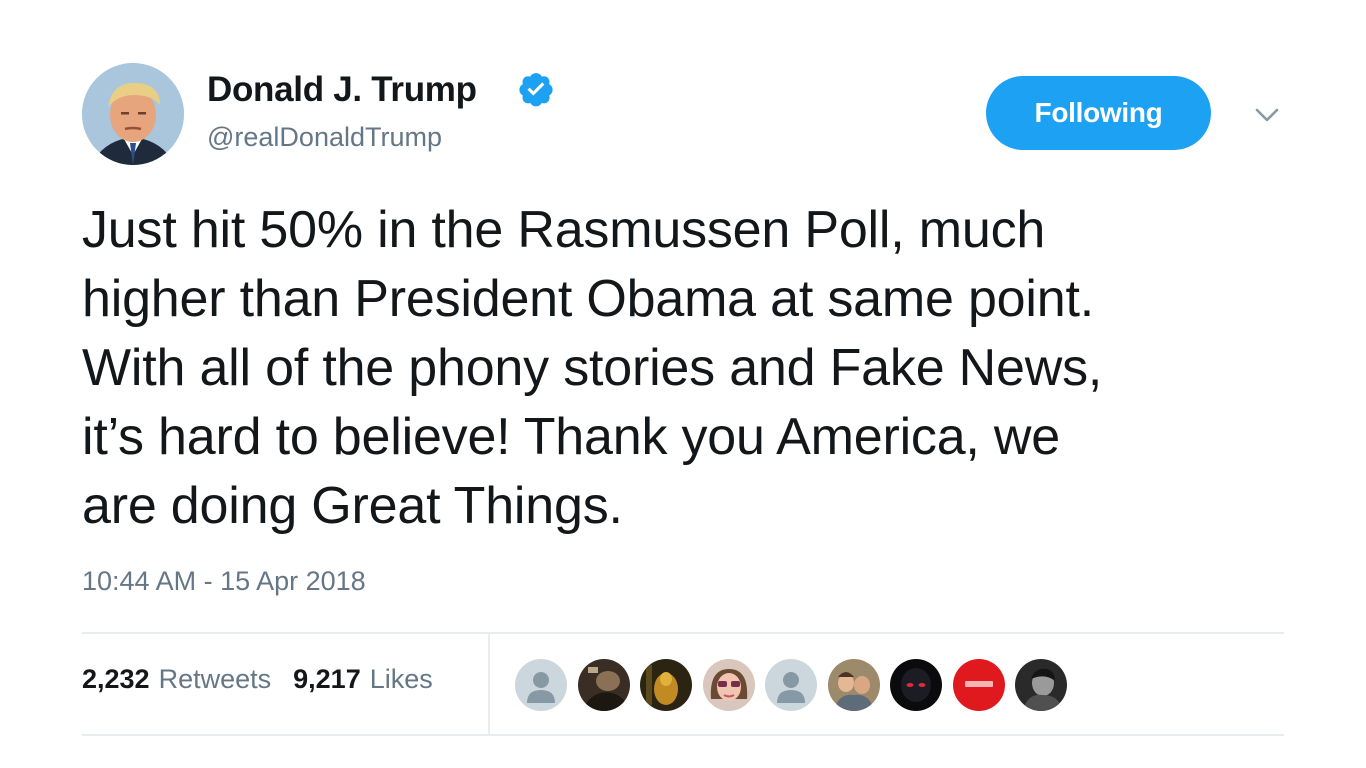 This screenshot has width=1366, height=768. What do you see at coordinates (224, 581) in the screenshot?
I see `tweet-timestamp: 10:44 AM - 15 Apr 2018` at bounding box center [224, 581].